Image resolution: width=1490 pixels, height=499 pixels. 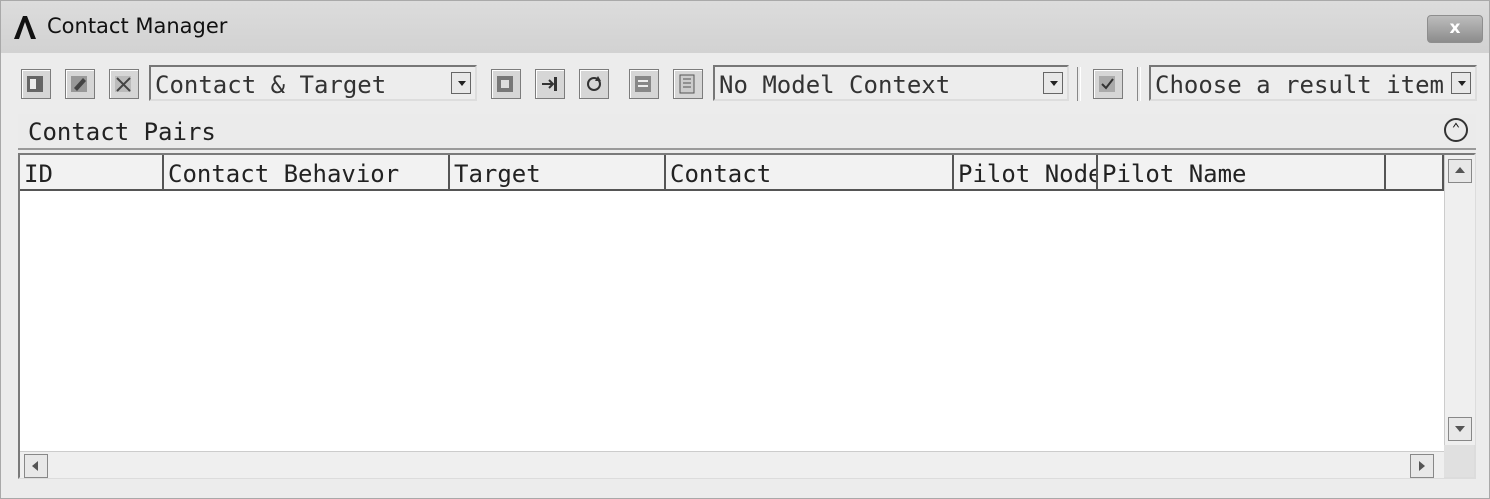 I want to click on scroll-left-icon, so click(x=36, y=466).